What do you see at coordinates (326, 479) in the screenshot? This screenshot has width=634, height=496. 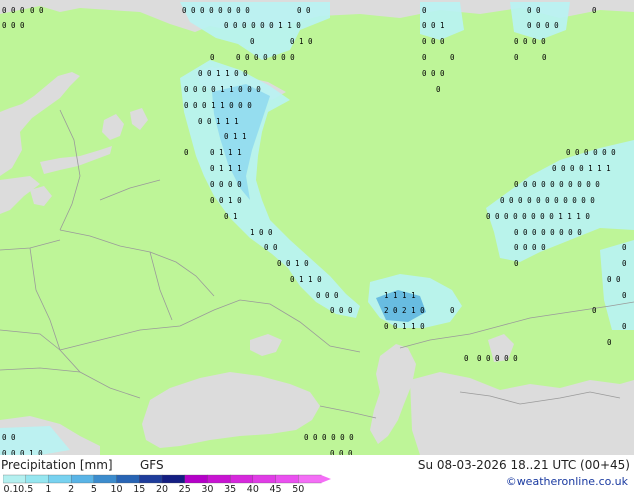 I see `colorbar-arrow` at bounding box center [326, 479].